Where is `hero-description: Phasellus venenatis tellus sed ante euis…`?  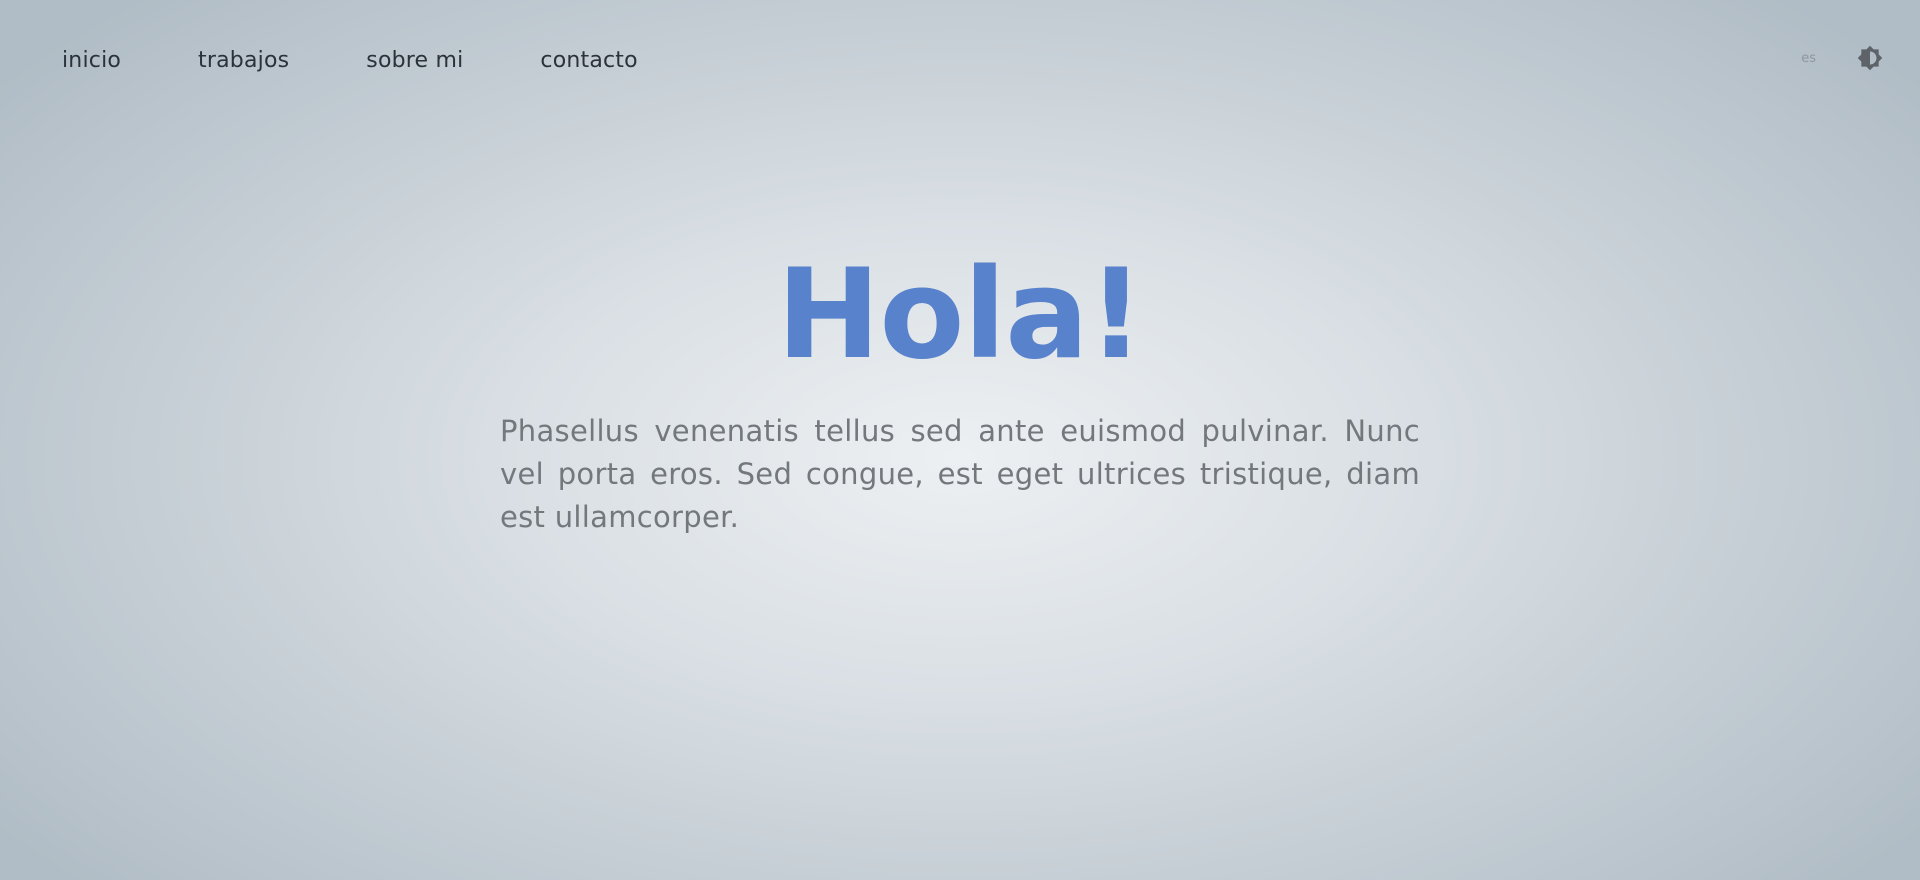
hero-description: Phasellus venenatis tellus sed ante euis… is located at coordinates (960, 474).